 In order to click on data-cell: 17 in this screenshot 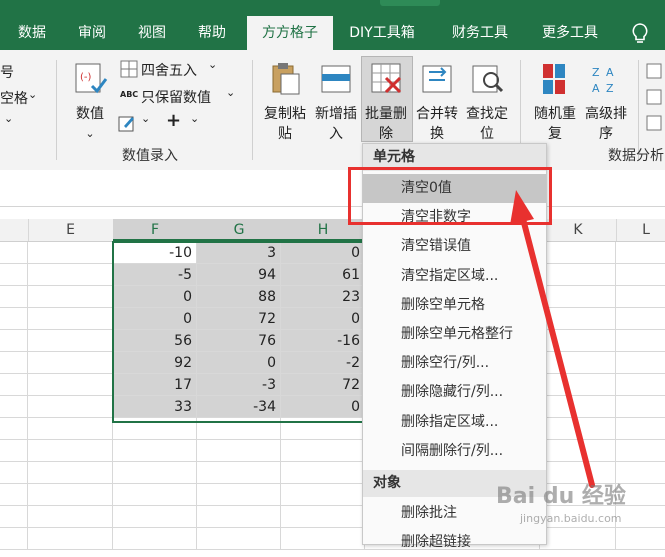, I will do `click(155, 385)`.